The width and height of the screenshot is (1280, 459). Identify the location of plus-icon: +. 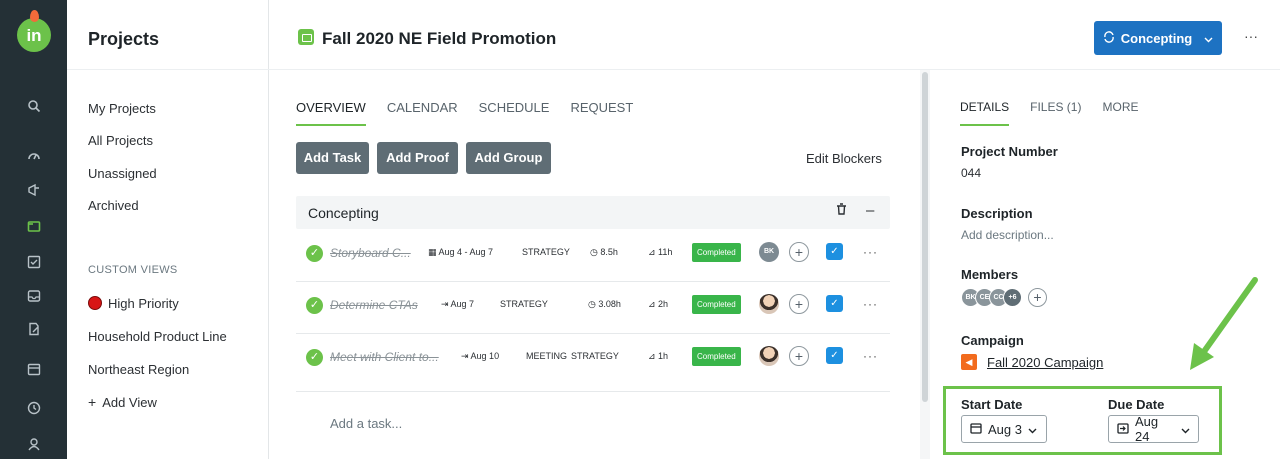
(92, 402).